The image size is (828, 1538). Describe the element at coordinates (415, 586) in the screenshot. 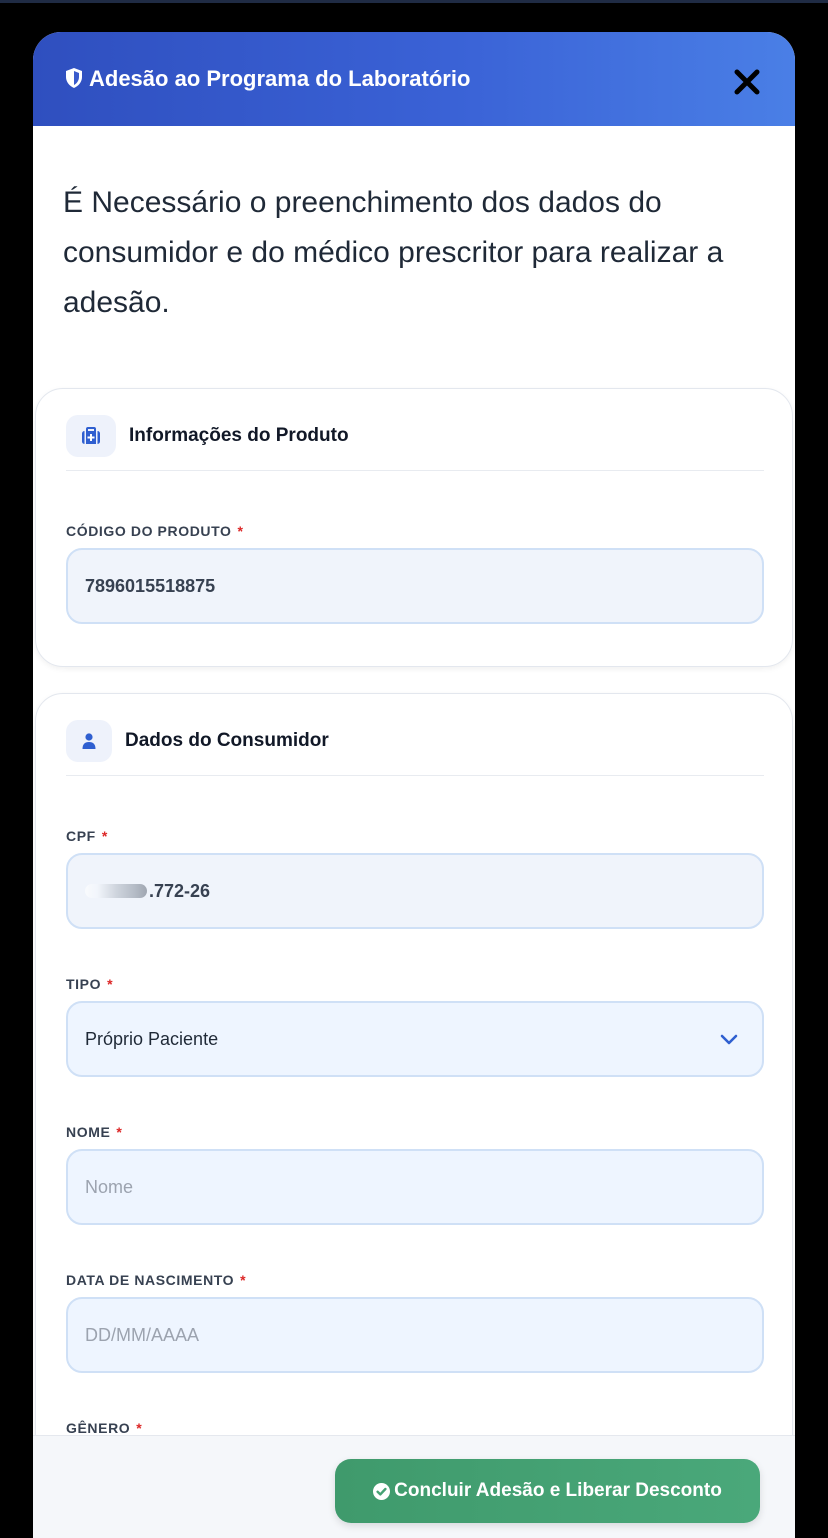

I see `product-code-field: 7896015518875` at that location.